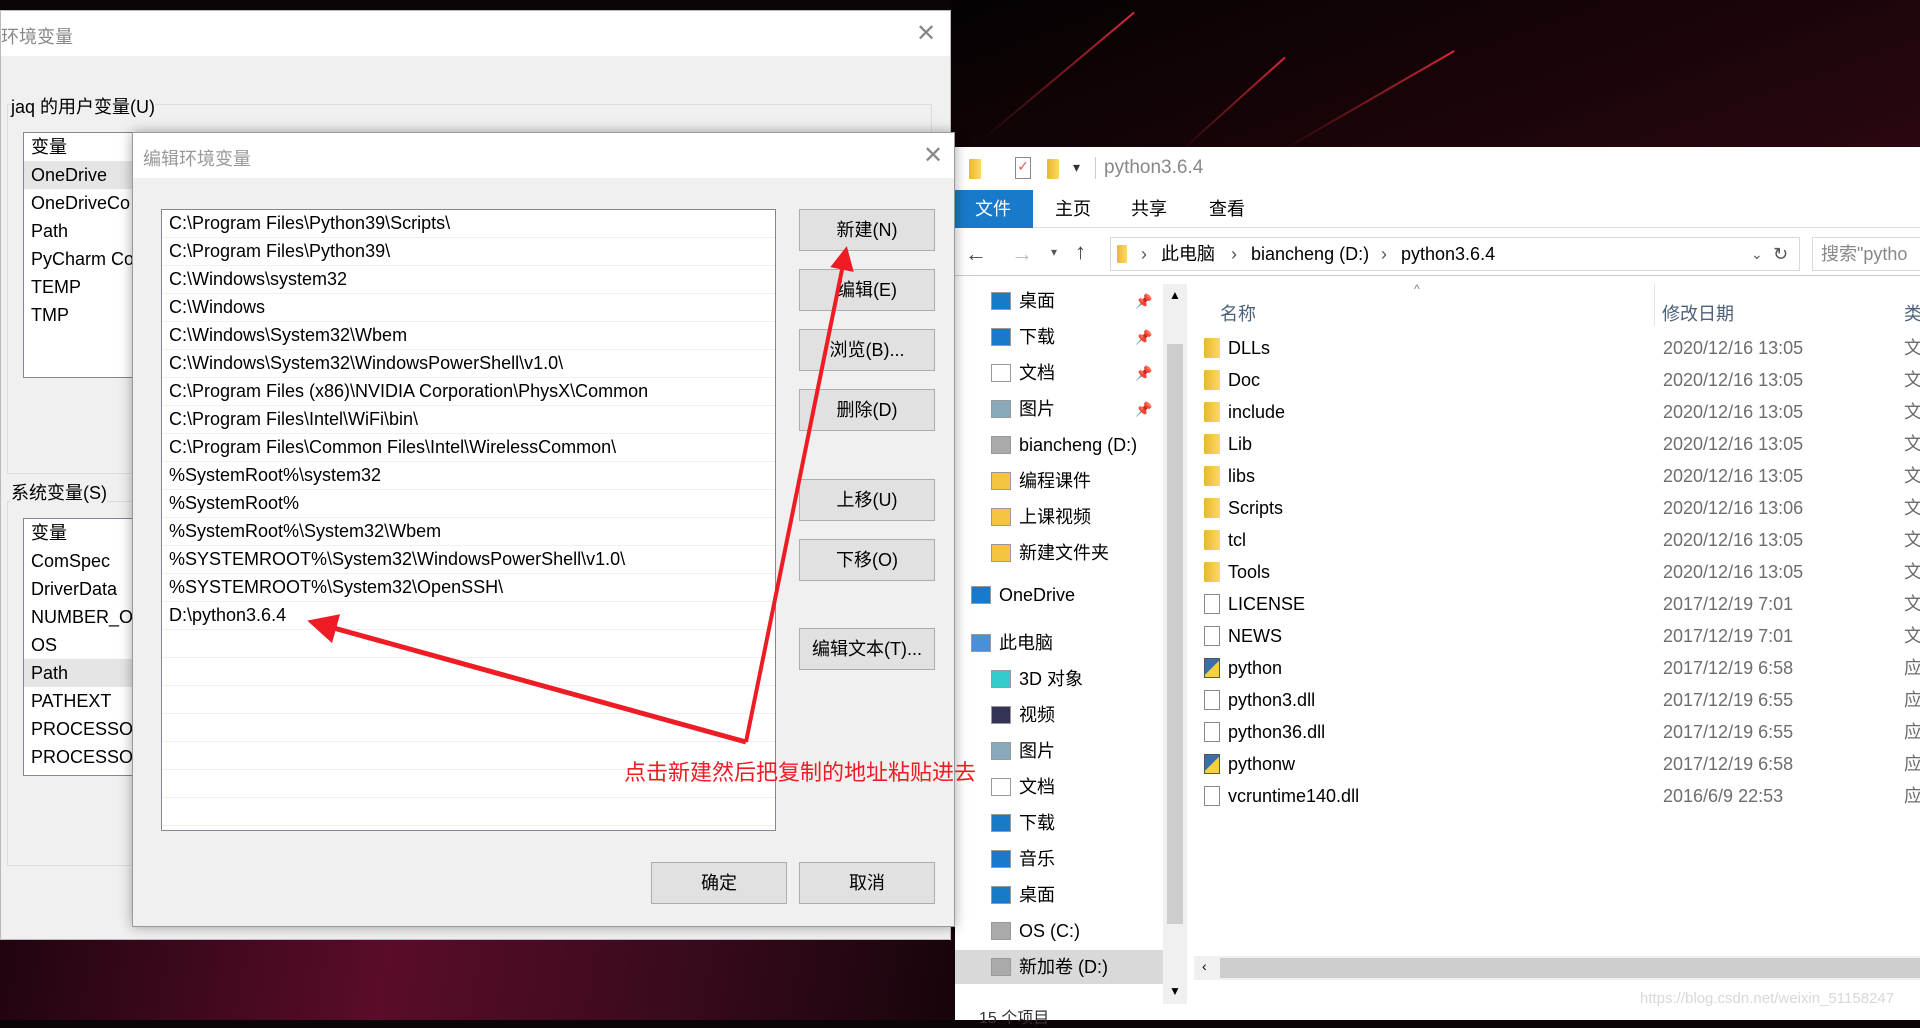 The height and width of the screenshot is (1028, 1920). I want to click on path-entry: D:\python3.6.4, so click(468, 616).